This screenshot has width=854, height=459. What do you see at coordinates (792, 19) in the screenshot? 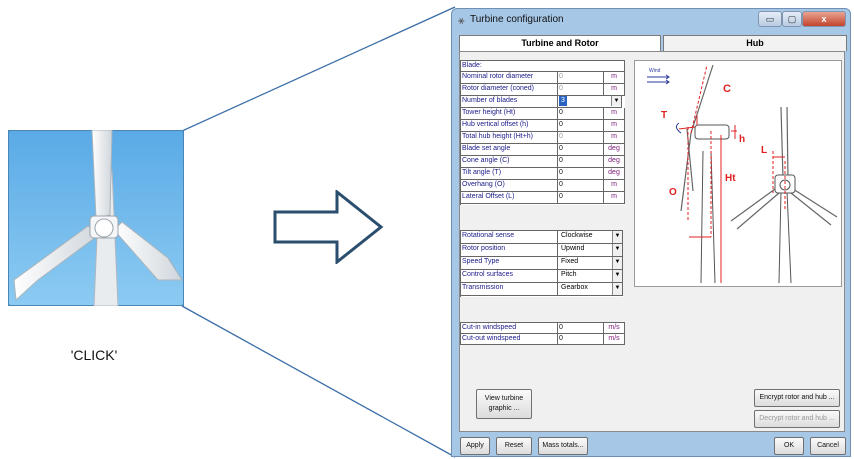
I see `maximize-button: ▢` at bounding box center [792, 19].